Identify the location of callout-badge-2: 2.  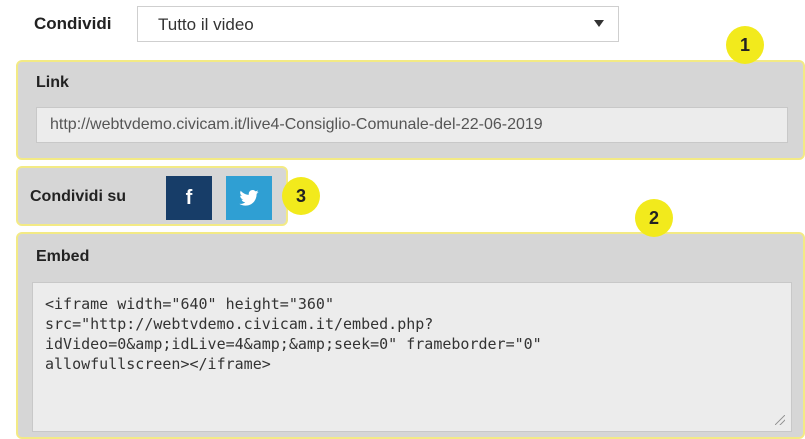
(654, 218).